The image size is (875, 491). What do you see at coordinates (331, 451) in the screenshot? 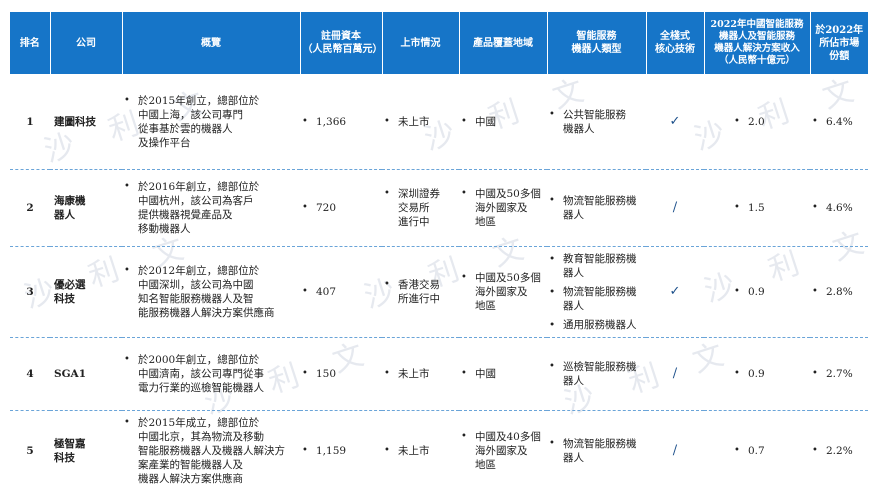
I see `capital-value: 1,159` at bounding box center [331, 451].